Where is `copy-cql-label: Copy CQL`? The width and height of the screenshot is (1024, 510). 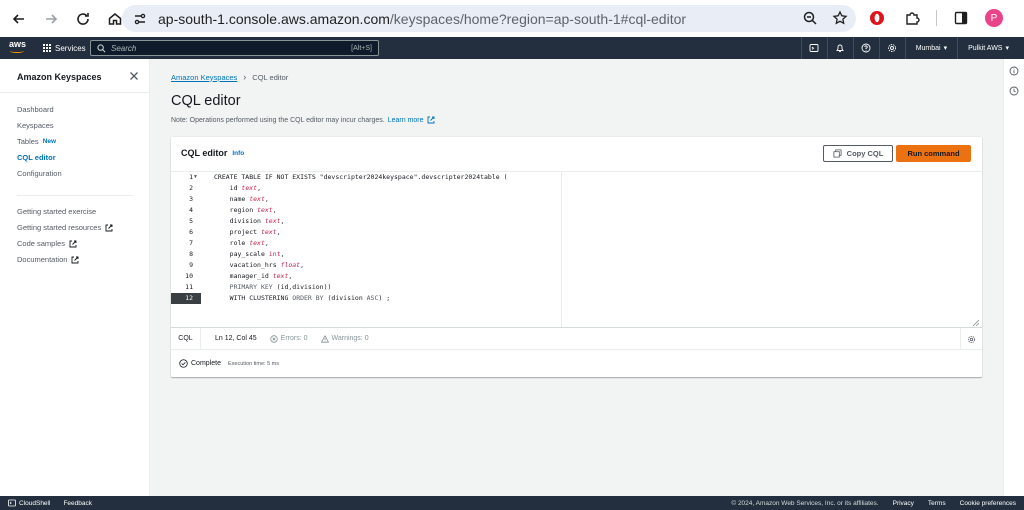
copy-cql-label: Copy CQL is located at coordinates (865, 153).